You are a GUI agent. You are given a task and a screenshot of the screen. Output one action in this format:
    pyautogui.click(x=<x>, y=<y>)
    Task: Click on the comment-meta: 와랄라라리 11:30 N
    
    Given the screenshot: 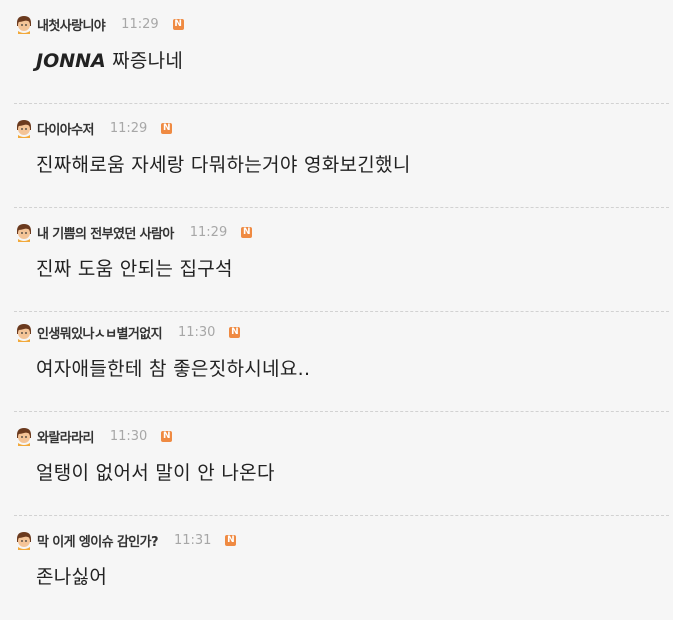 What is the action you would take?
    pyautogui.click(x=93, y=436)
    